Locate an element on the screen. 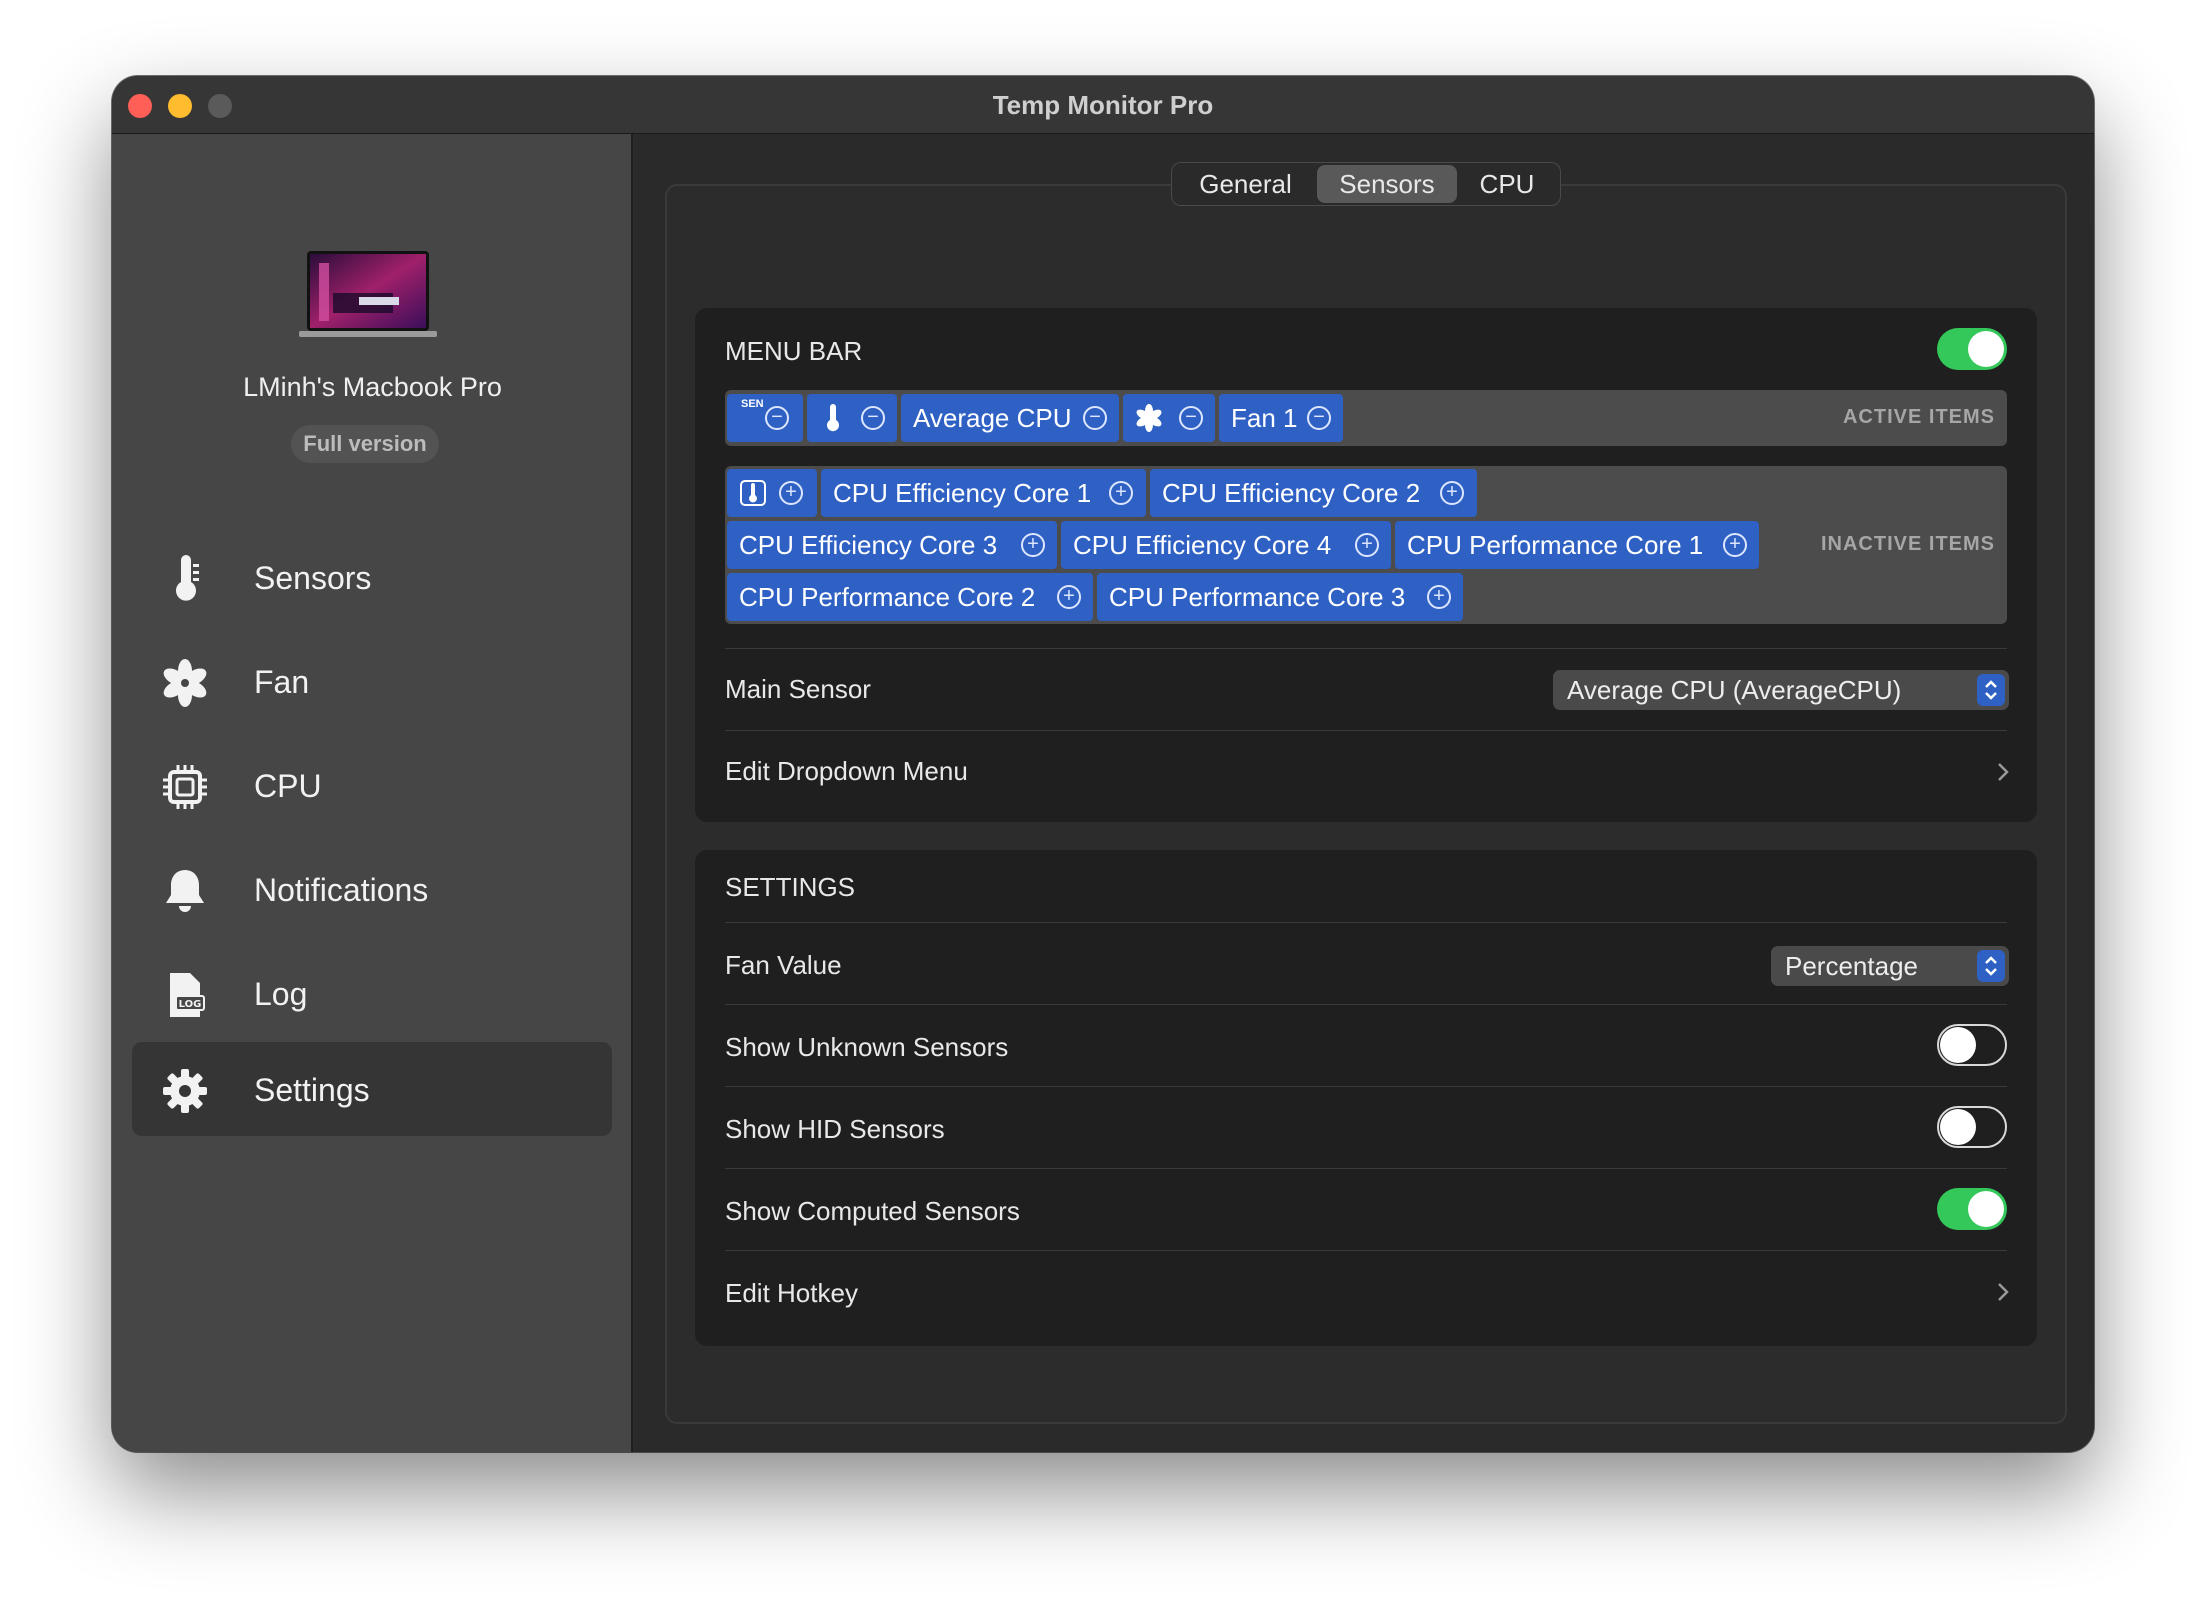 The image size is (2206, 1600). active-chip-fan1: Fan 1 − is located at coordinates (1281, 418).